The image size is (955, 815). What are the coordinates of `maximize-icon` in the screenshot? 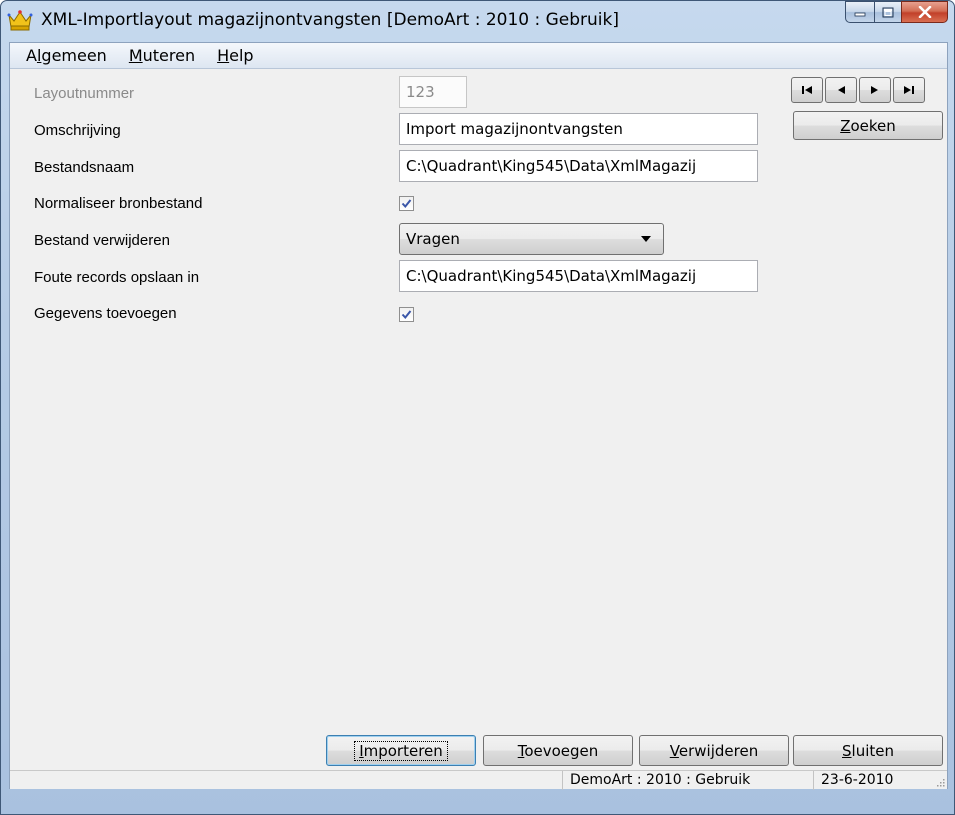 It's located at (888, 12).